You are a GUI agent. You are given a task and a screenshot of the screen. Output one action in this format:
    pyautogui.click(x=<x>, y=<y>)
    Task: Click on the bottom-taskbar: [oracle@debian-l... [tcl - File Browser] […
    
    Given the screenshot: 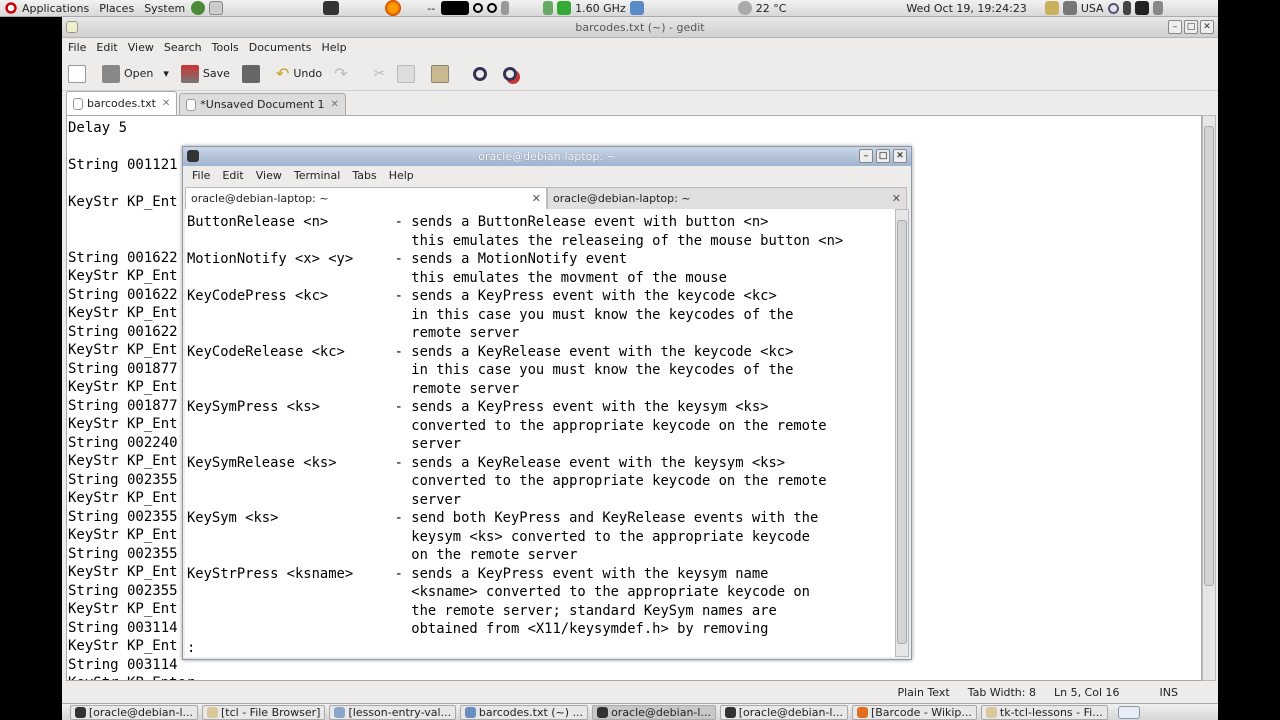 What is the action you would take?
    pyautogui.click(x=640, y=711)
    